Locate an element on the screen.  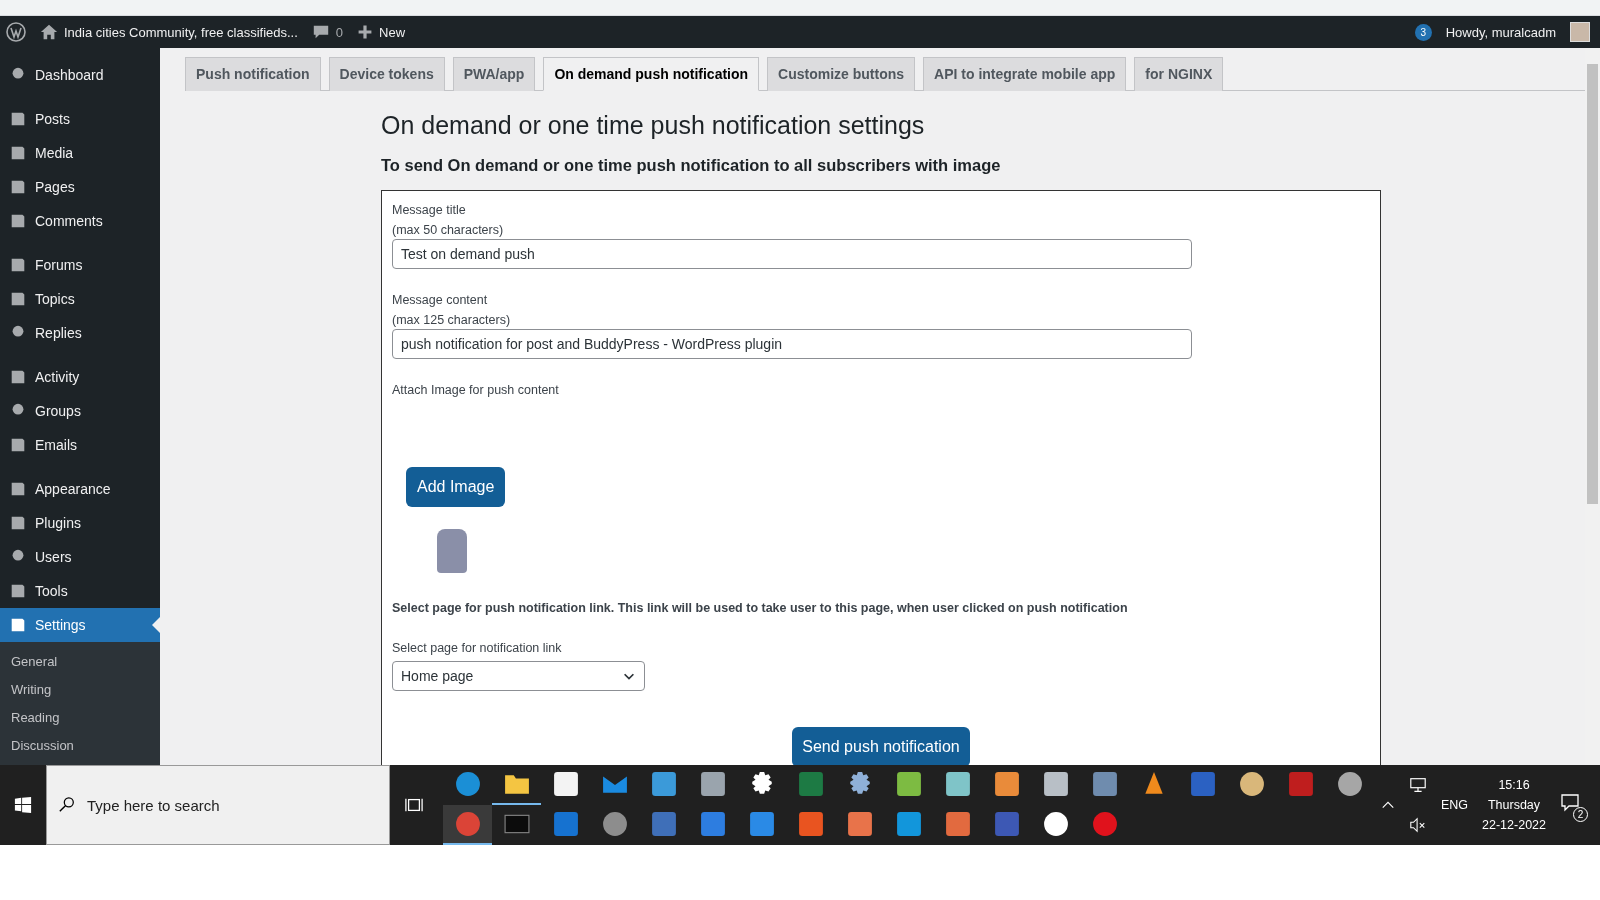
page-select: Home page is located at coordinates (518, 676).